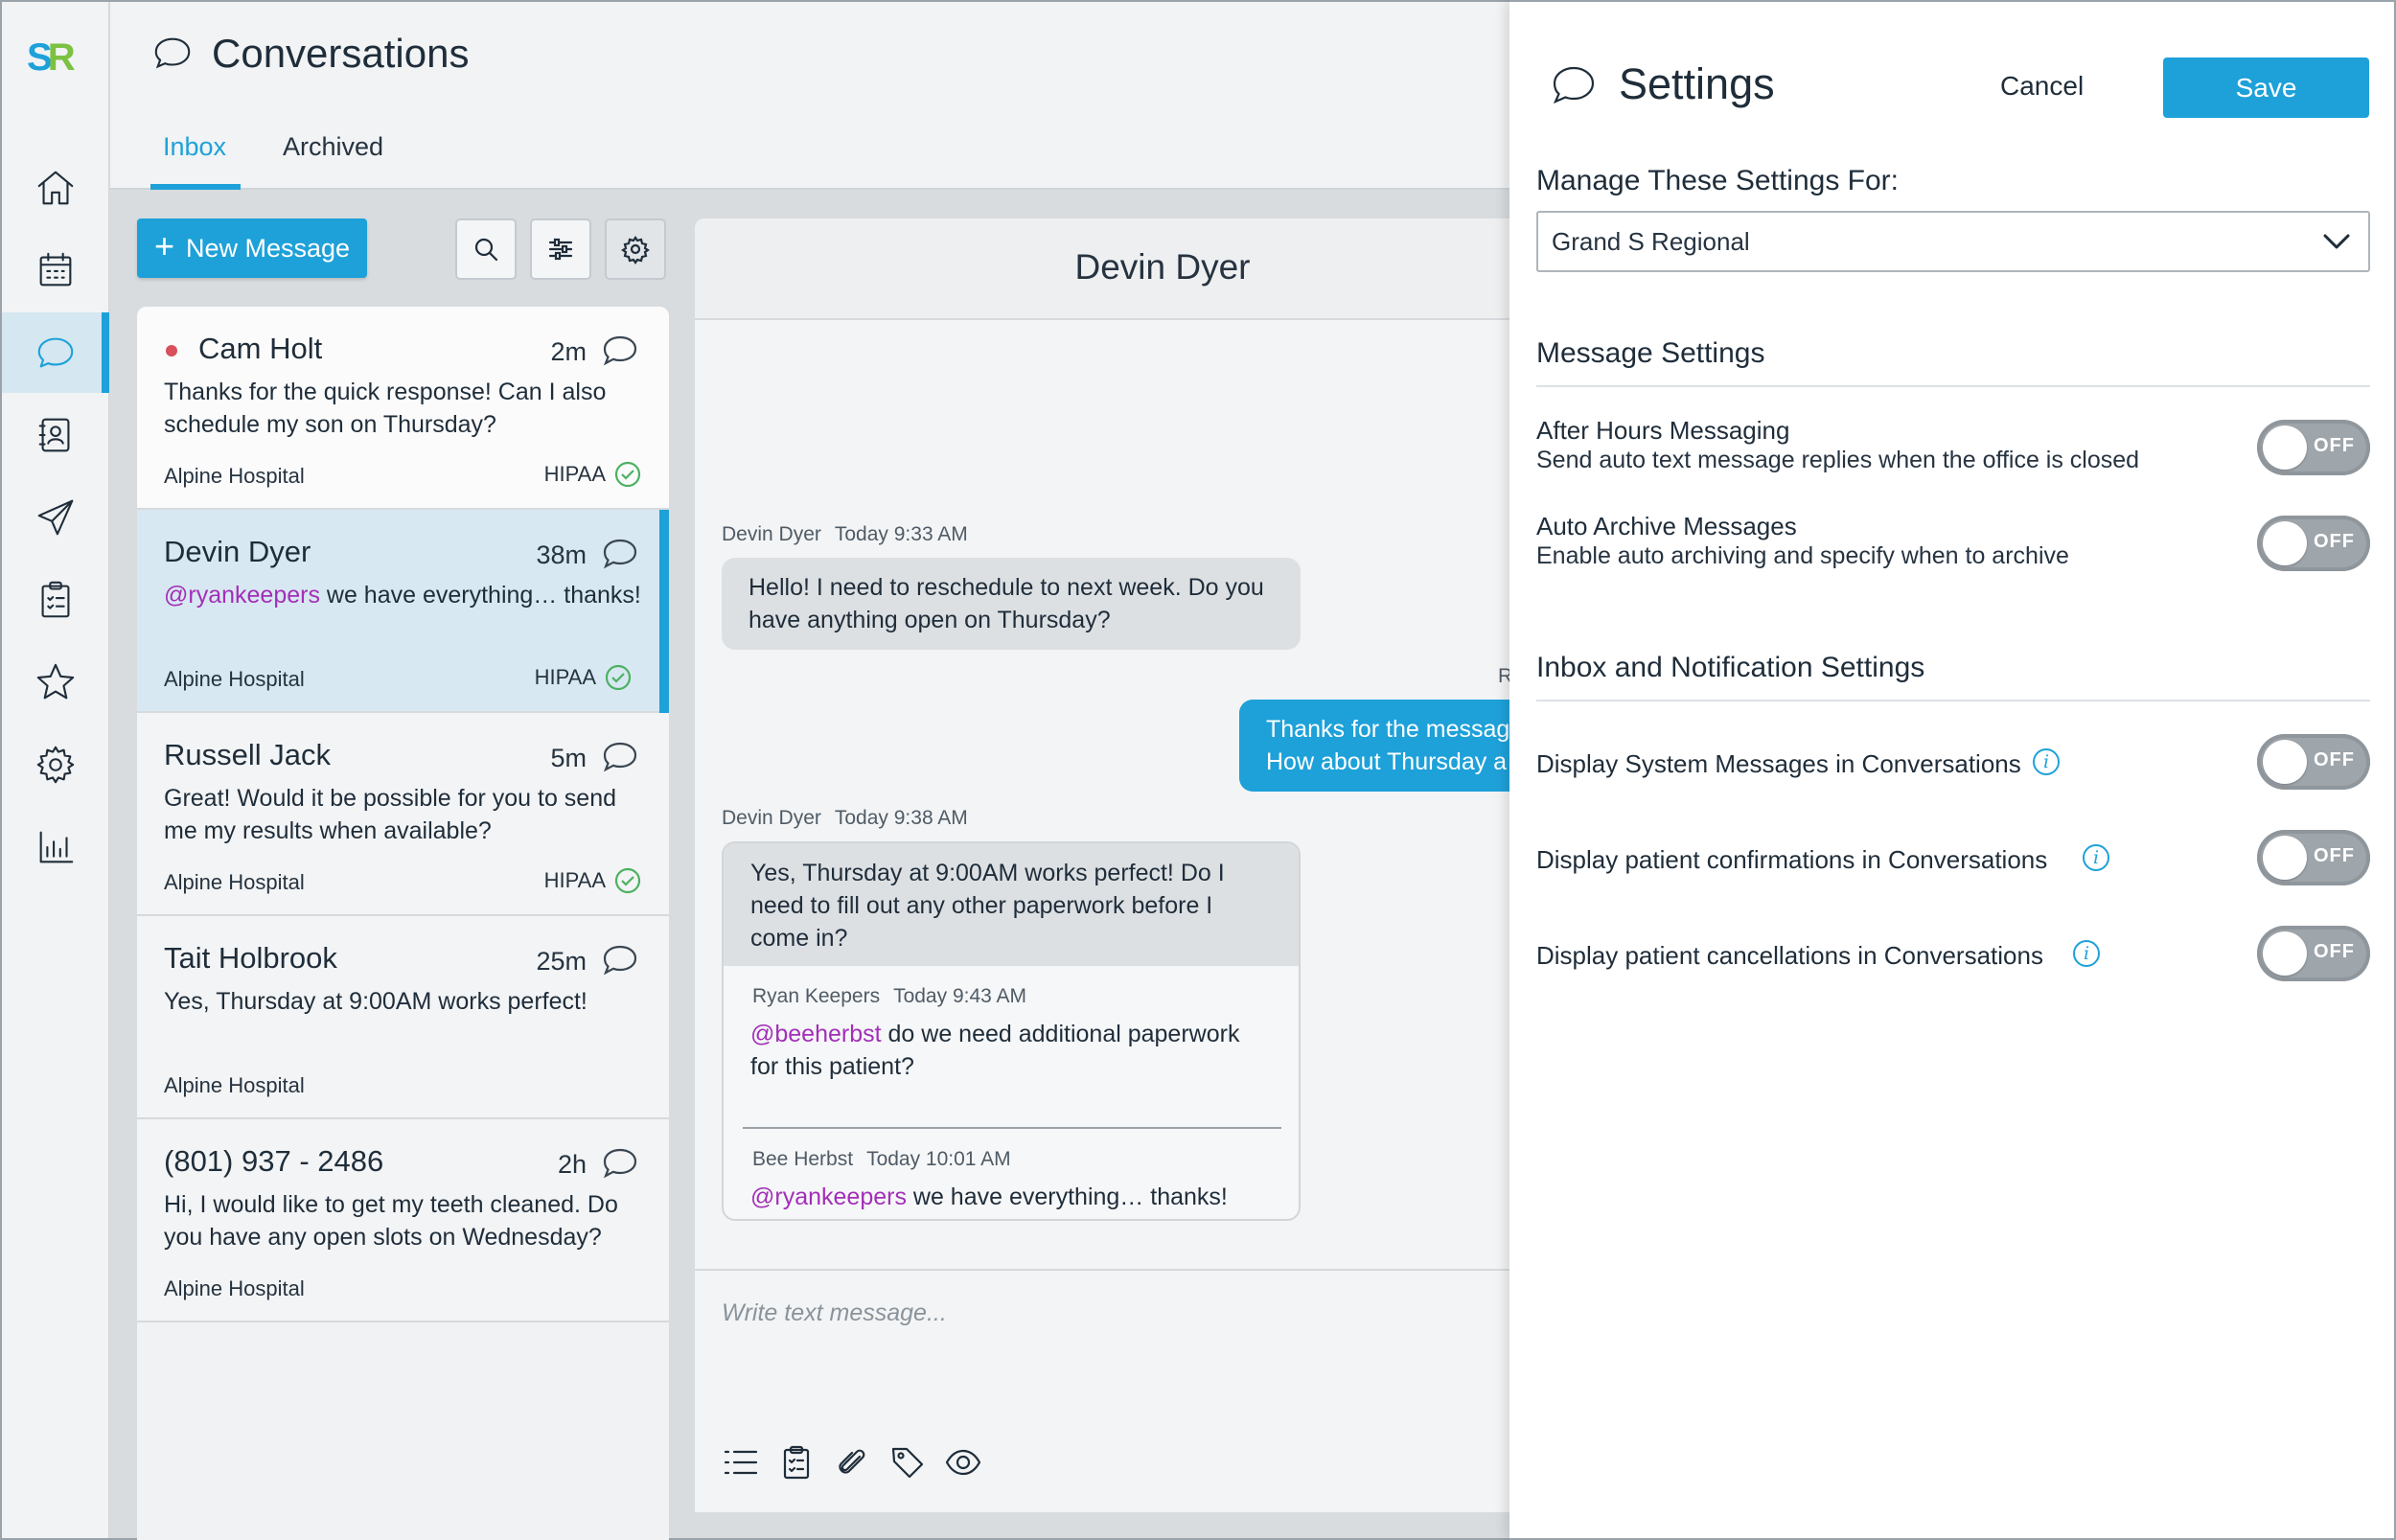 This screenshot has width=2396, height=1540. What do you see at coordinates (247, 754) in the screenshot?
I see `conversation-name: Russell Jack` at bounding box center [247, 754].